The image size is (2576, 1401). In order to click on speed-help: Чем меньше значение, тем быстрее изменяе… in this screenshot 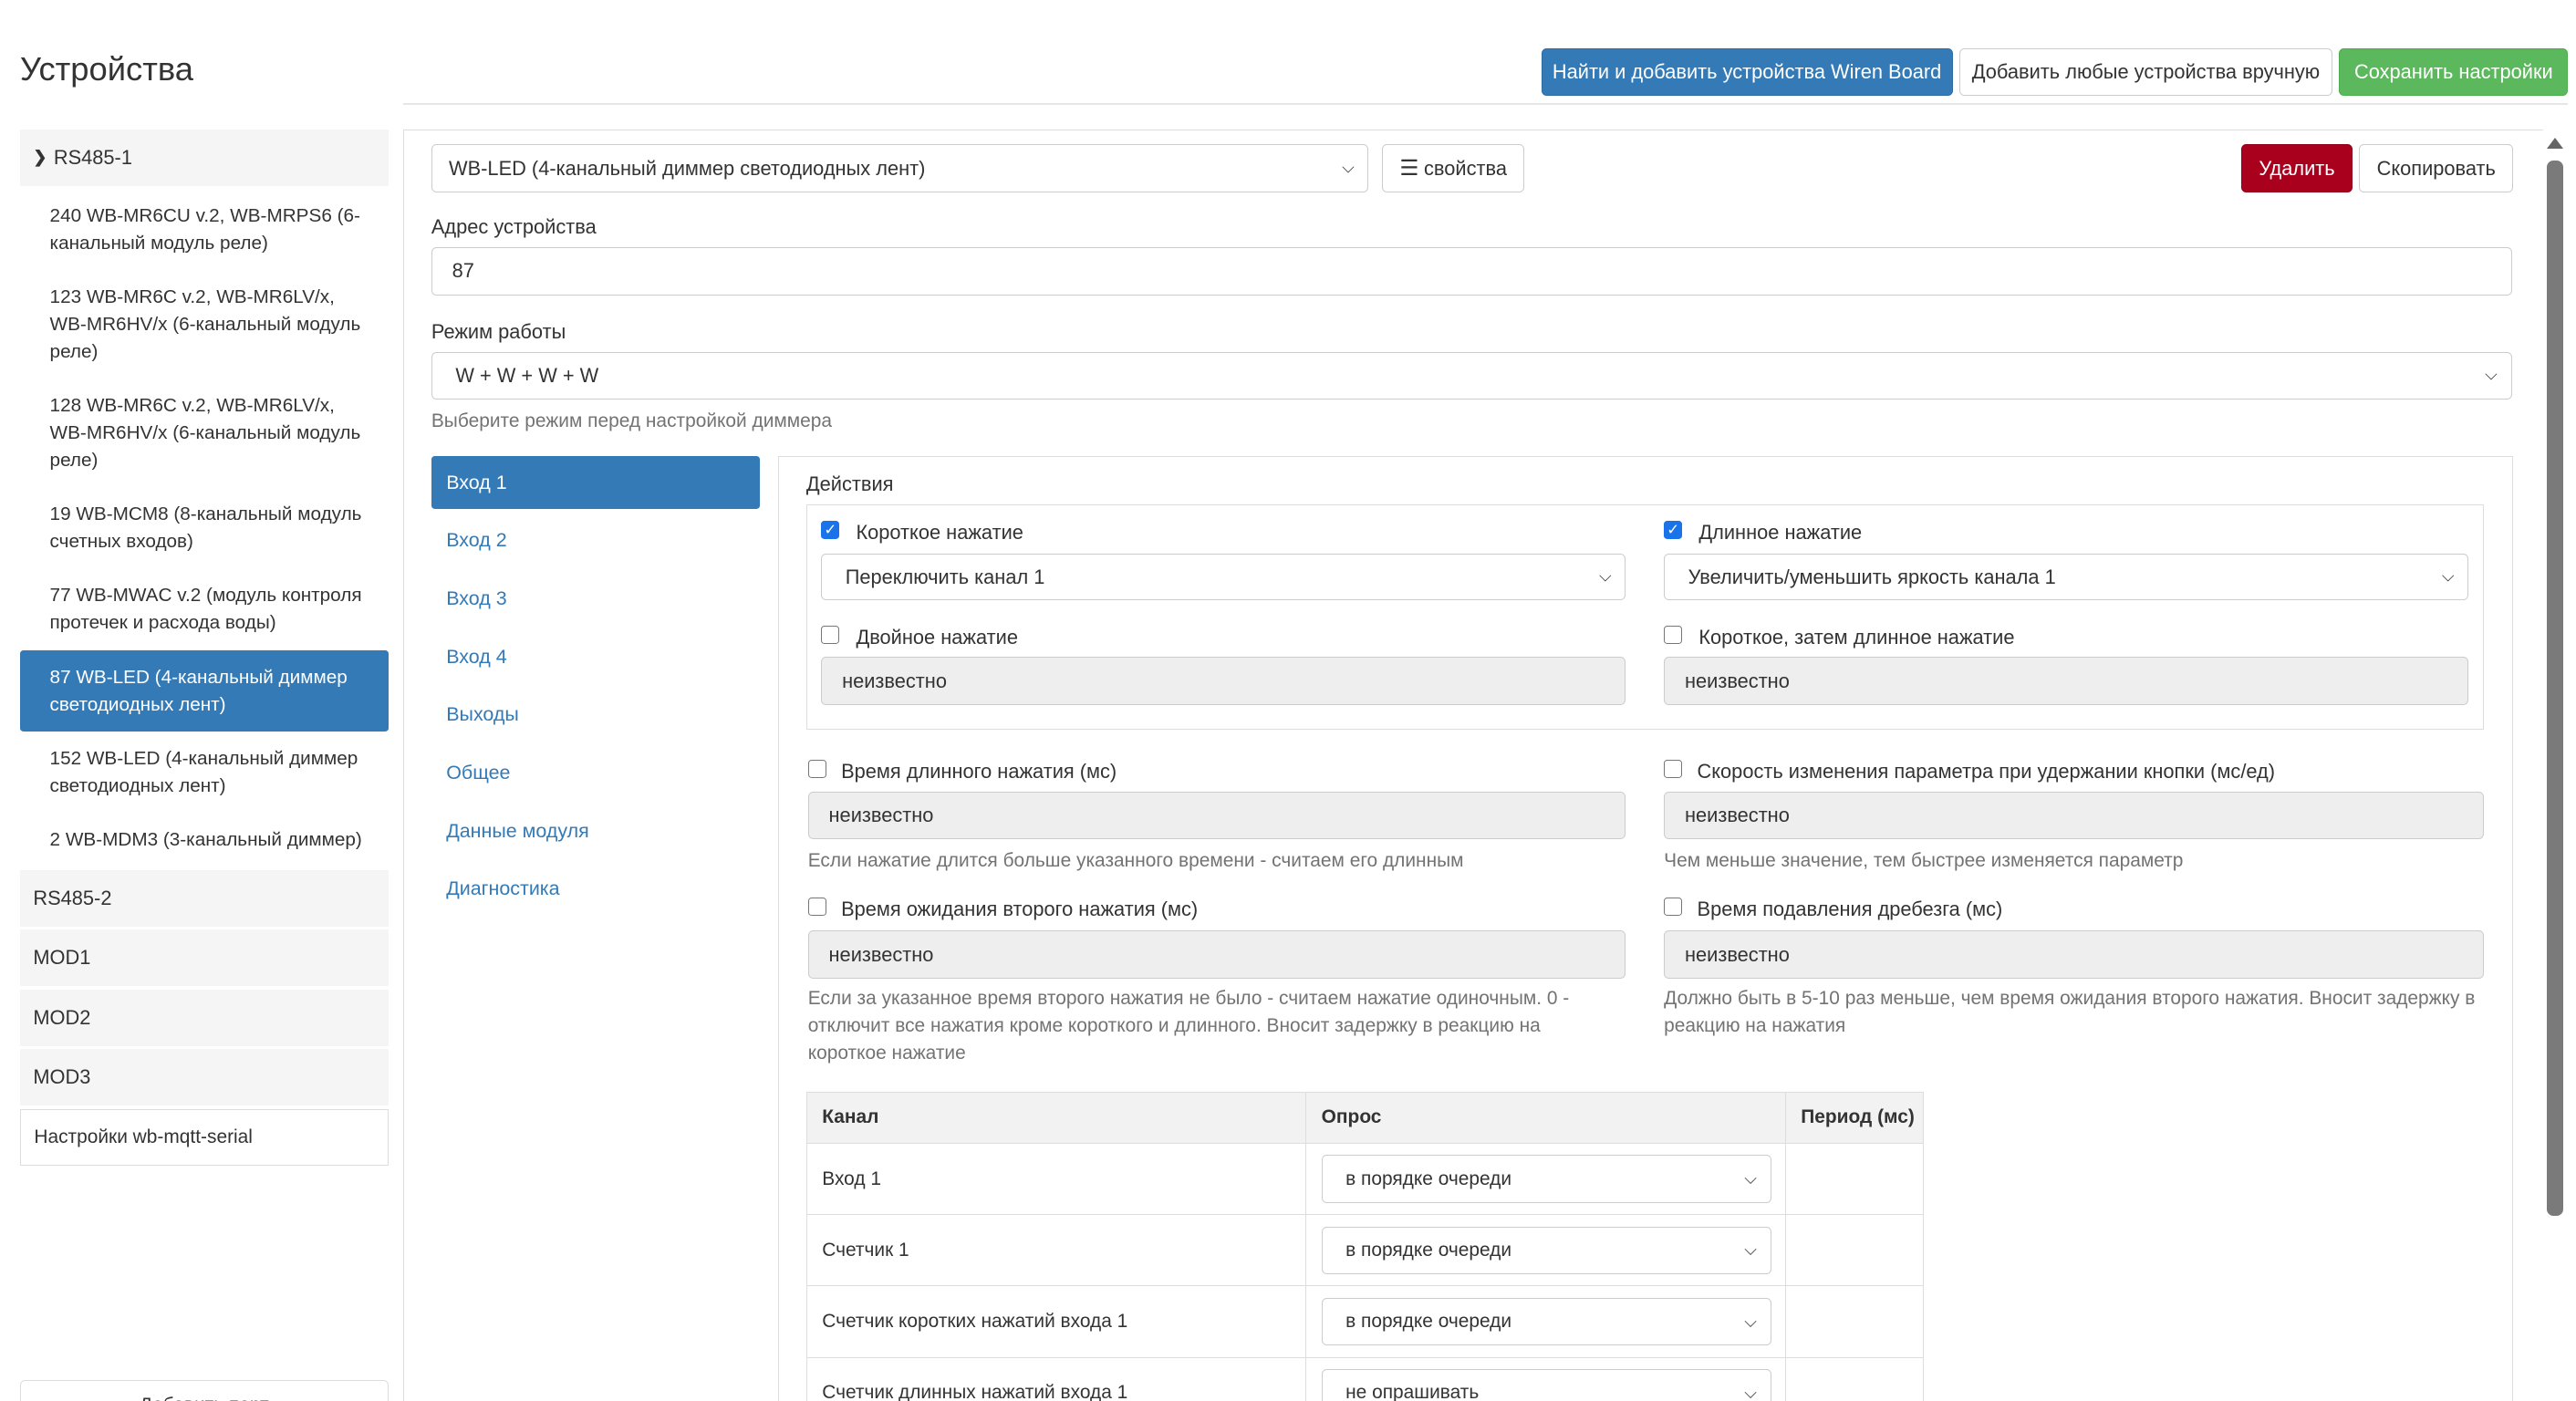, I will do `click(1924, 861)`.